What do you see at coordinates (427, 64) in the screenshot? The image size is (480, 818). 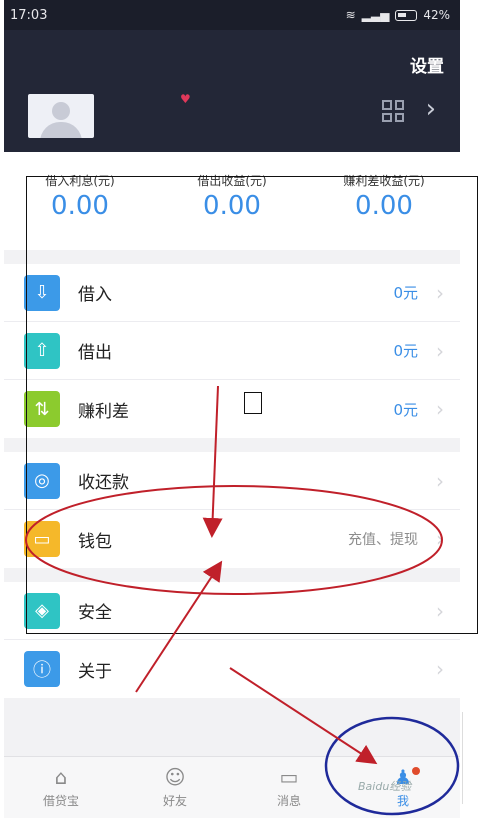 I see `settings-button: 设置` at bounding box center [427, 64].